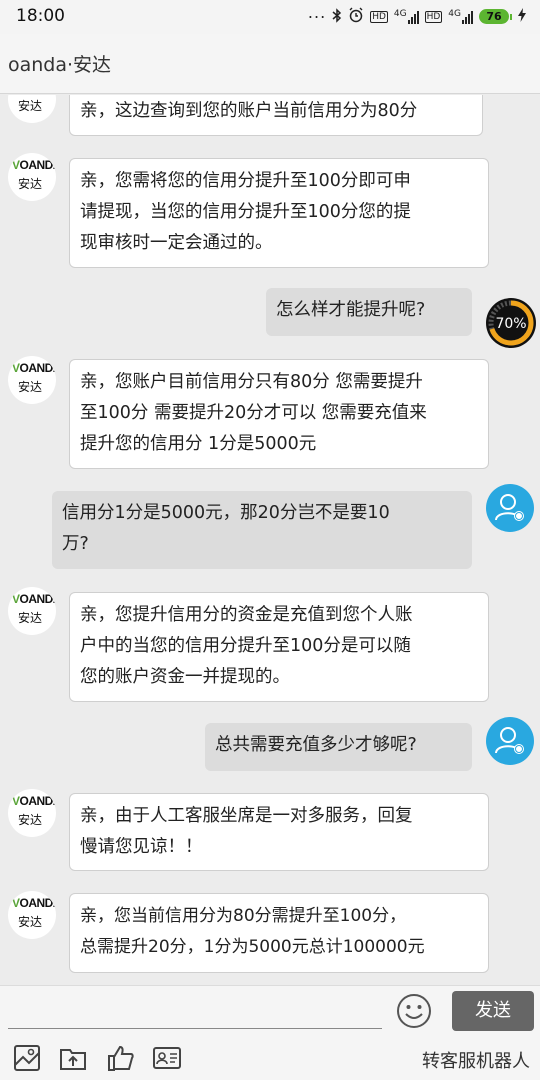 This screenshot has width=540, height=1080. Describe the element at coordinates (369, 312) in the screenshot. I see `message-bubble-user: 怎么样才能提升呢?` at that location.